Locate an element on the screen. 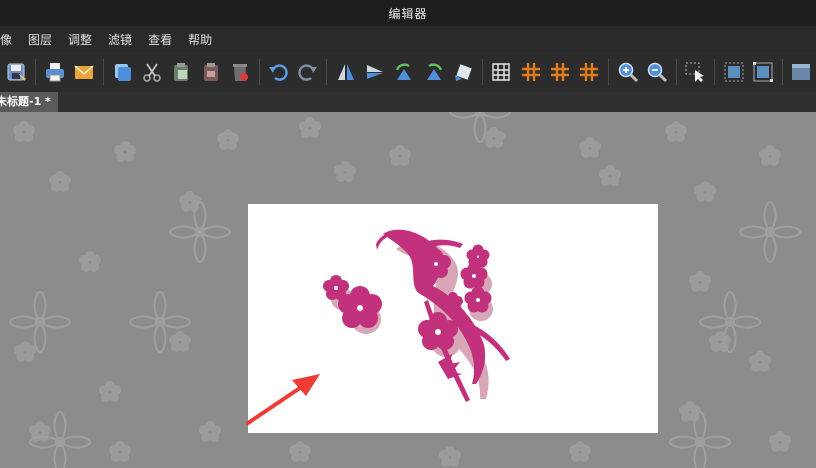 This screenshot has height=468, width=816. menu-adjust: 调整 is located at coordinates (80, 39).